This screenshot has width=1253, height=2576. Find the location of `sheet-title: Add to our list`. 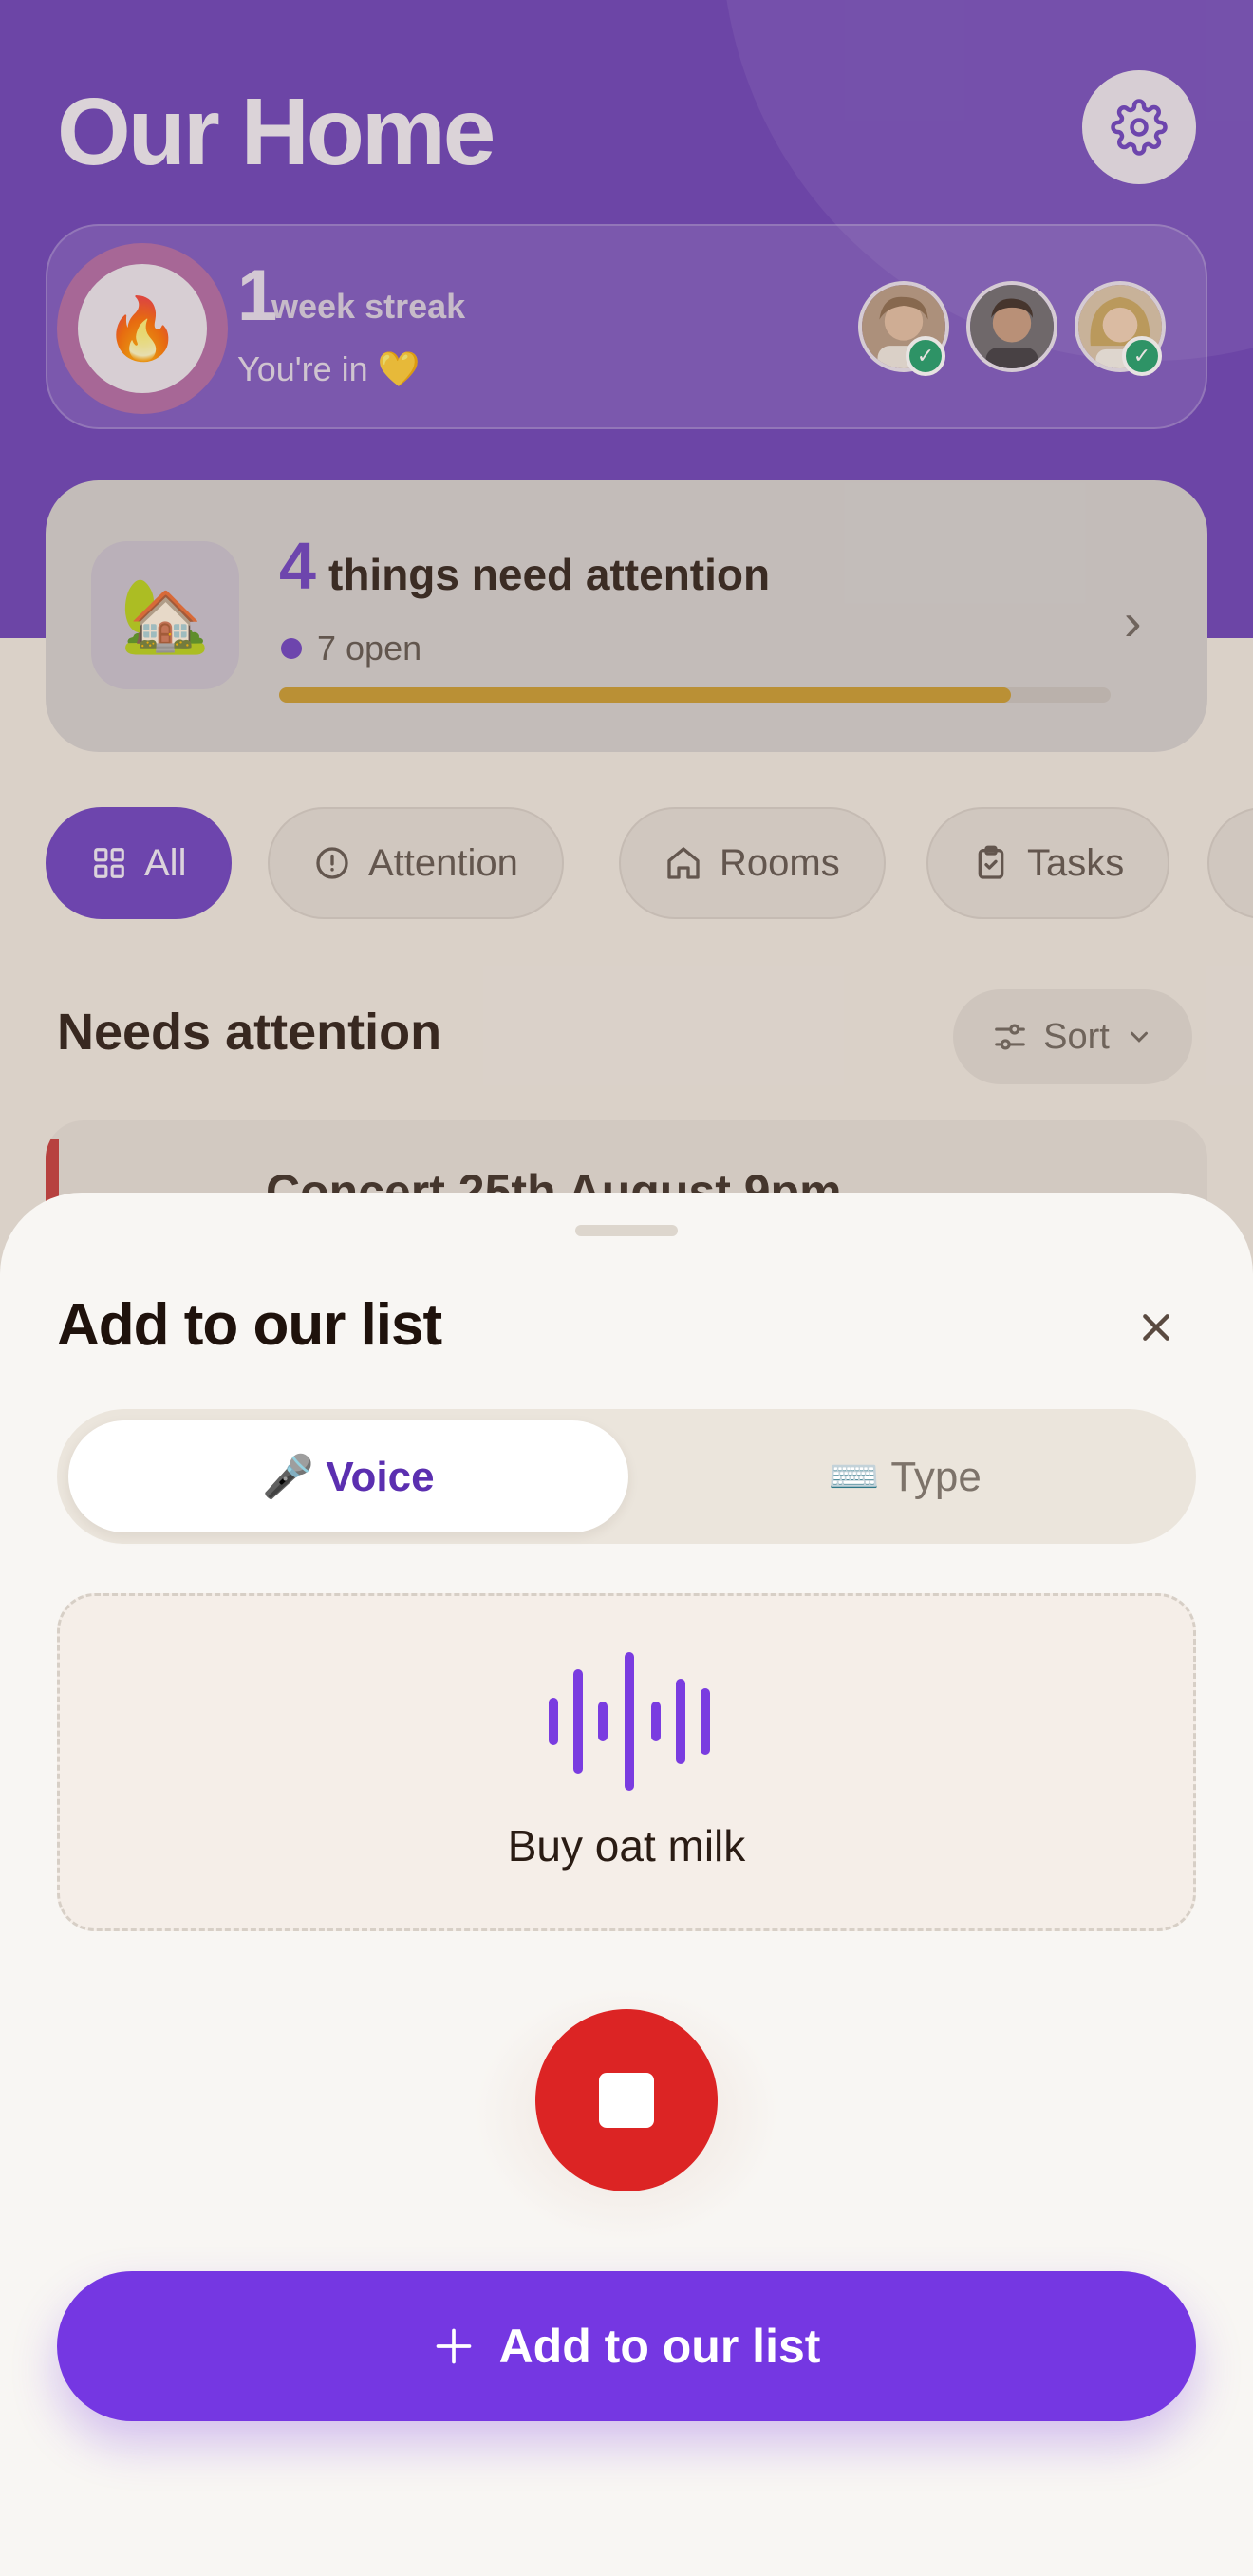

sheet-title: Add to our list is located at coordinates (249, 1325).